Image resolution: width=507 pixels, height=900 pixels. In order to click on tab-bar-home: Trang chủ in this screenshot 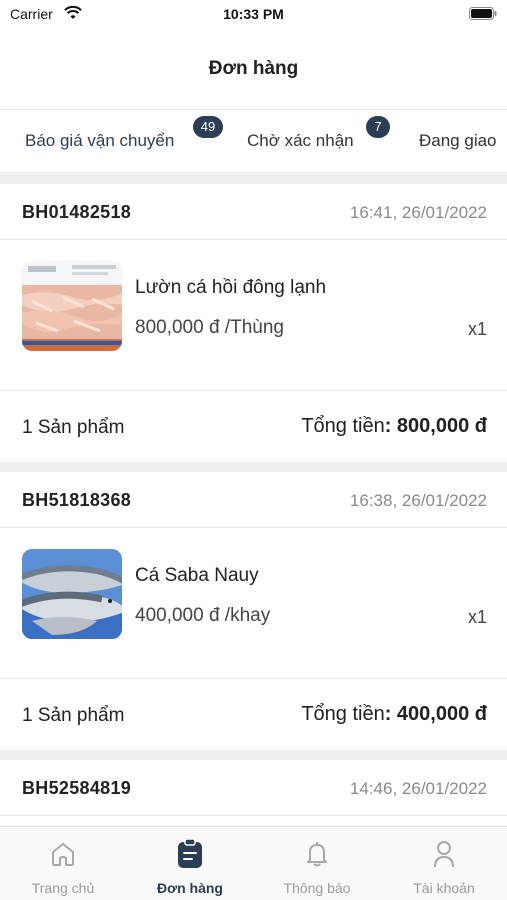, I will do `click(63, 863)`.